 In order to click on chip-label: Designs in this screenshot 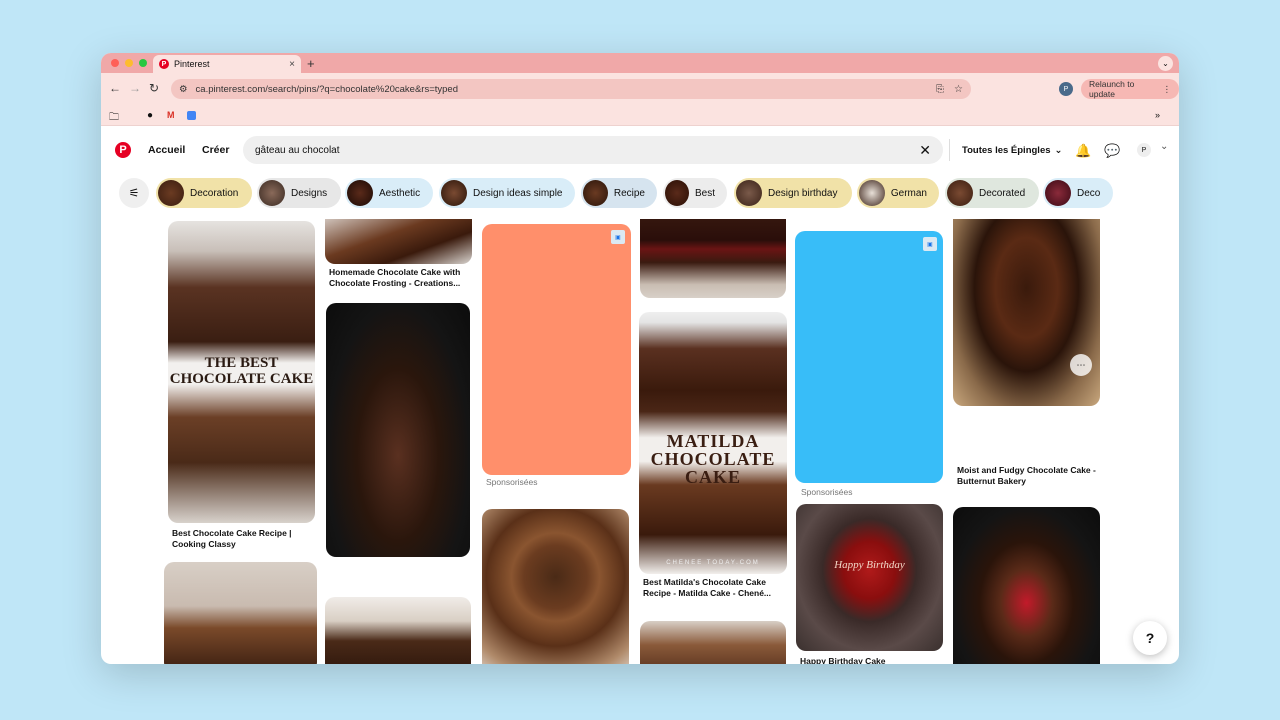, I will do `click(309, 193)`.